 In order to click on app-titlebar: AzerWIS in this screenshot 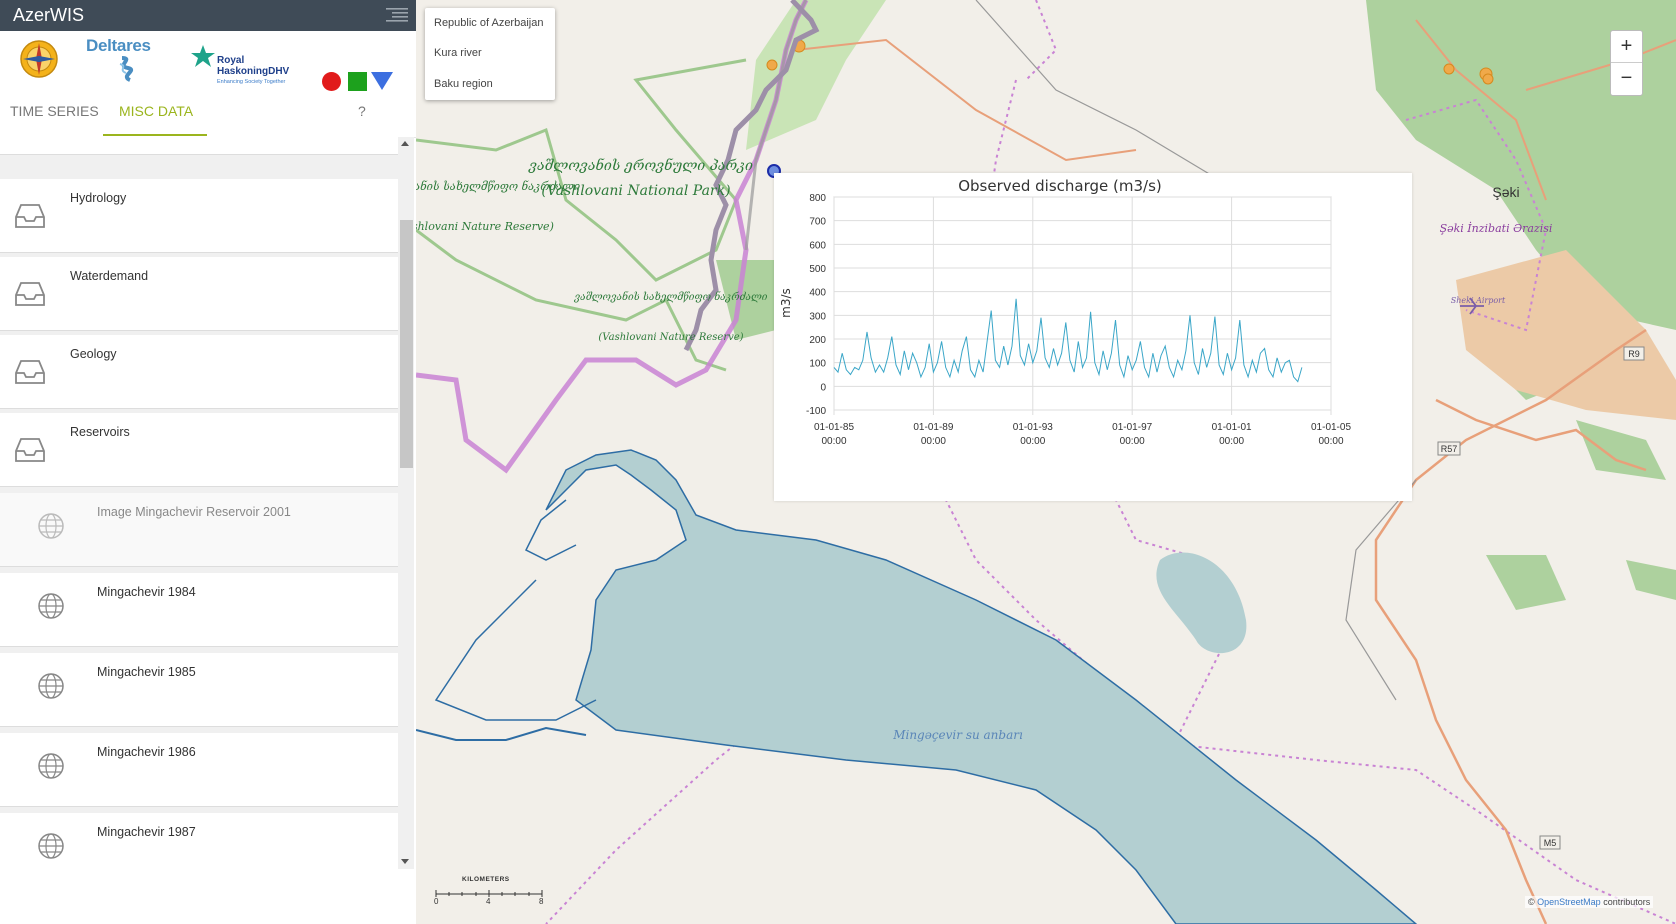, I will do `click(208, 15)`.